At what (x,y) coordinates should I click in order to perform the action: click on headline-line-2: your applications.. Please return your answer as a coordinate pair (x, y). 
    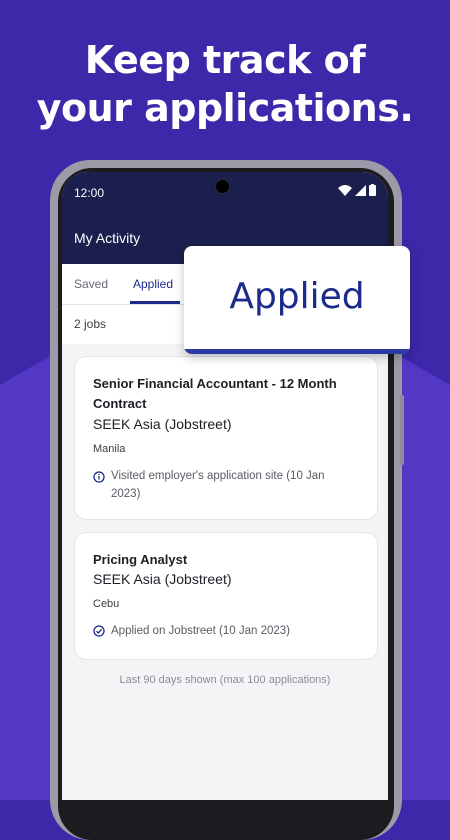
    Looking at the image, I should click on (225, 108).